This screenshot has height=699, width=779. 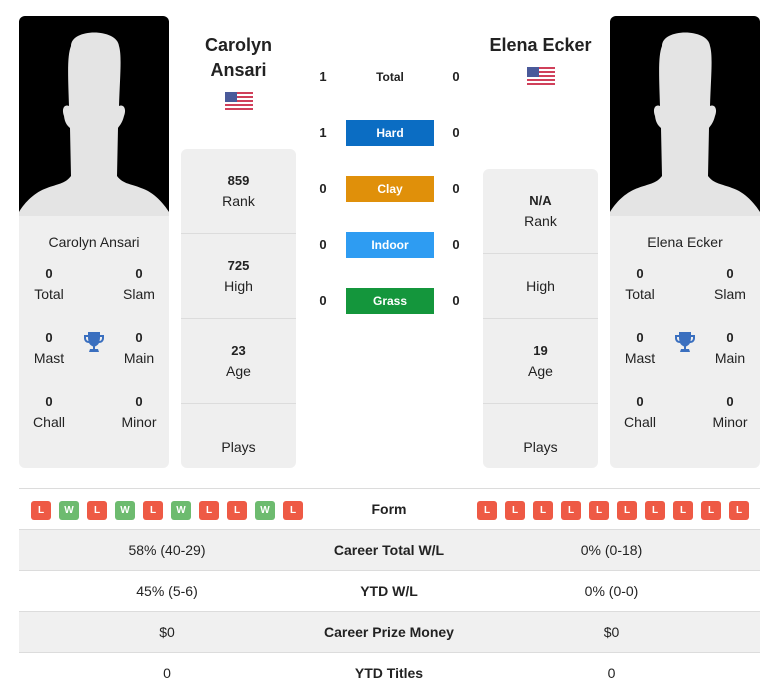 I want to click on player2-value: 0, so click(x=611, y=673).